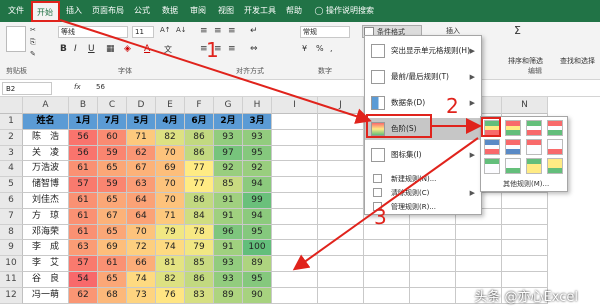 Image resolution: width=600 pixels, height=308 pixels. I want to click on annotation-1: 1, so click(212, 50).